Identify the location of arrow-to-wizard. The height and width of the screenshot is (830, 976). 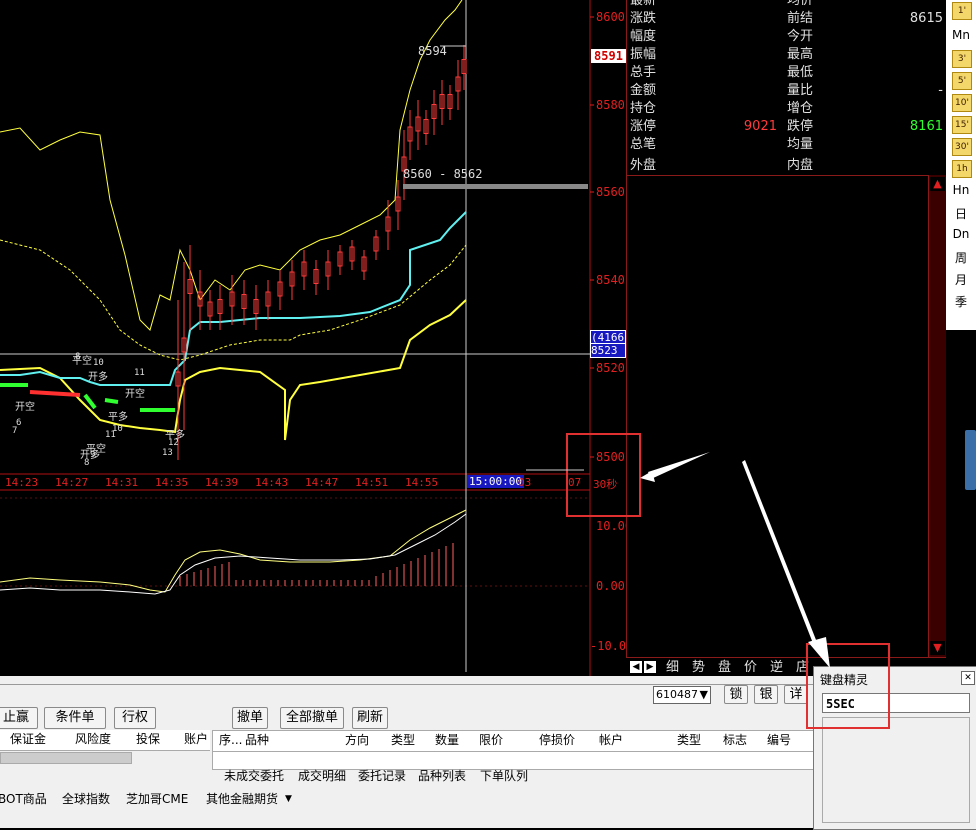
(781, 555).